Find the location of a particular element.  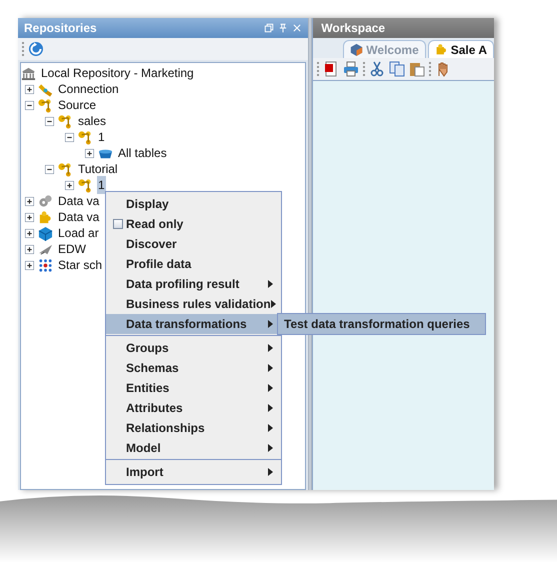

menu-item: Entities is located at coordinates (193, 388).